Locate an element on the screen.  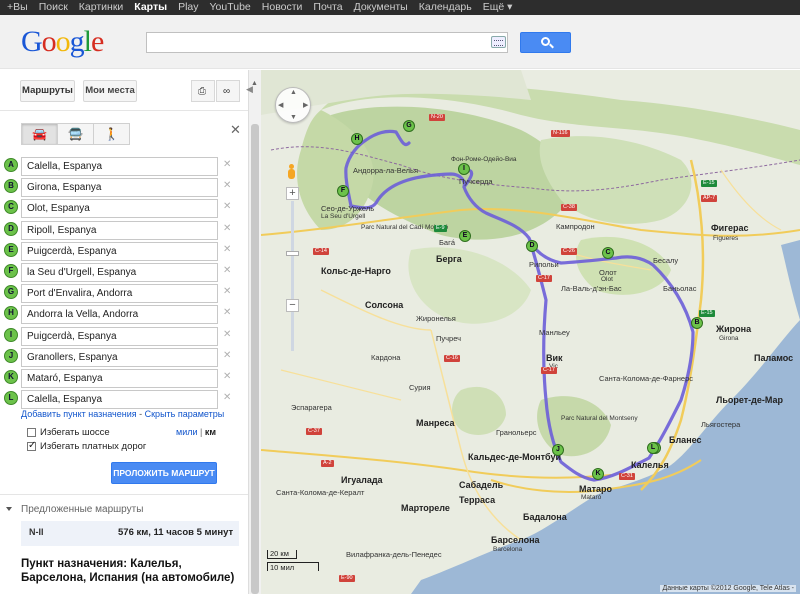
topbar-item: Календарь is located at coordinates (445, 7).